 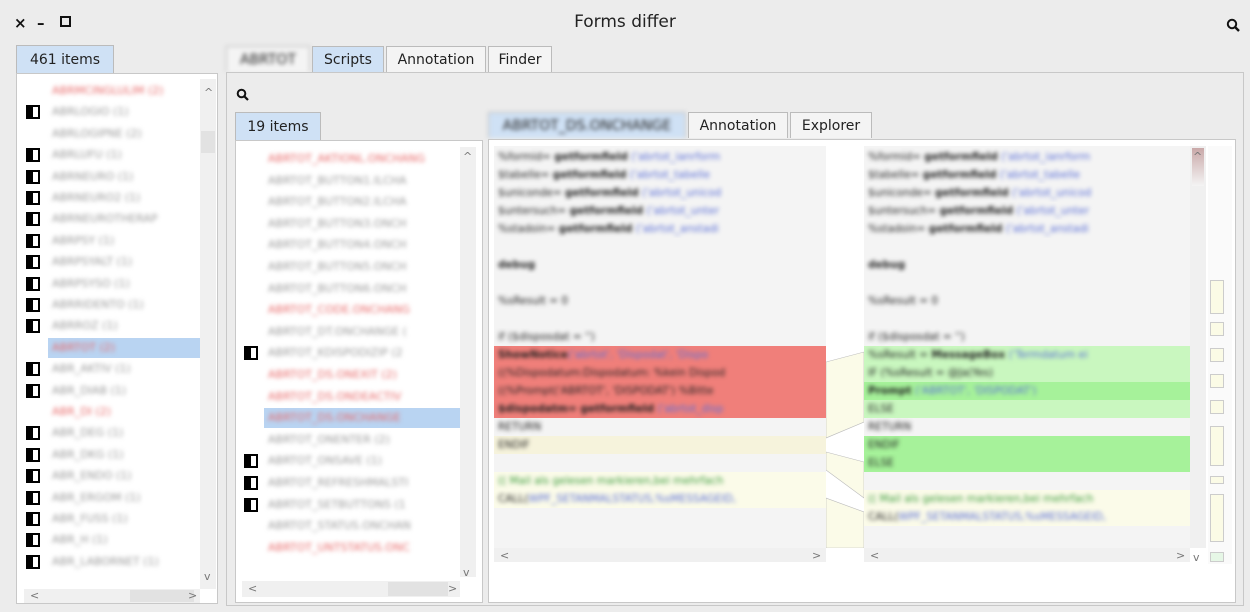 What do you see at coordinates (738, 125) in the screenshot?
I see `tab-diff-annotation: Annotation` at bounding box center [738, 125].